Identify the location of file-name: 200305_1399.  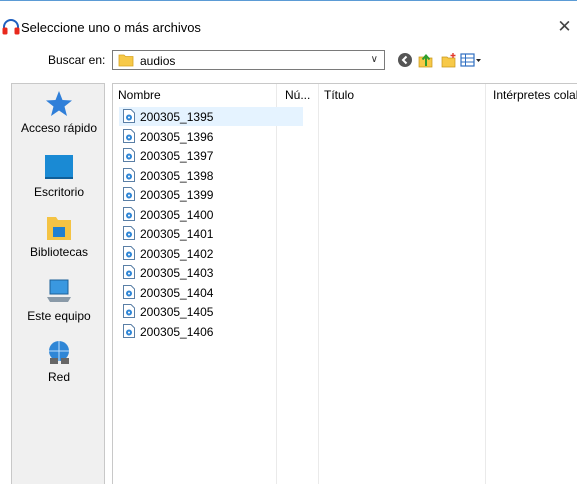
(177, 195).